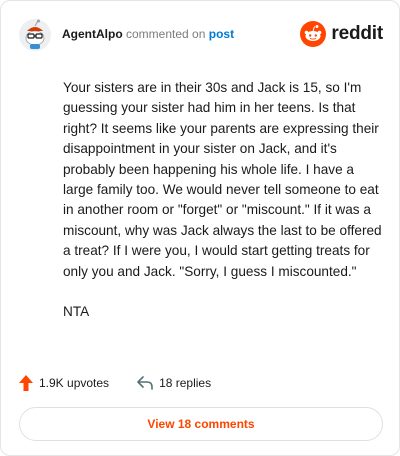 The width and height of the screenshot is (400, 456). Describe the element at coordinates (313, 34) in the screenshot. I see `reddit-snoo-icon` at that location.